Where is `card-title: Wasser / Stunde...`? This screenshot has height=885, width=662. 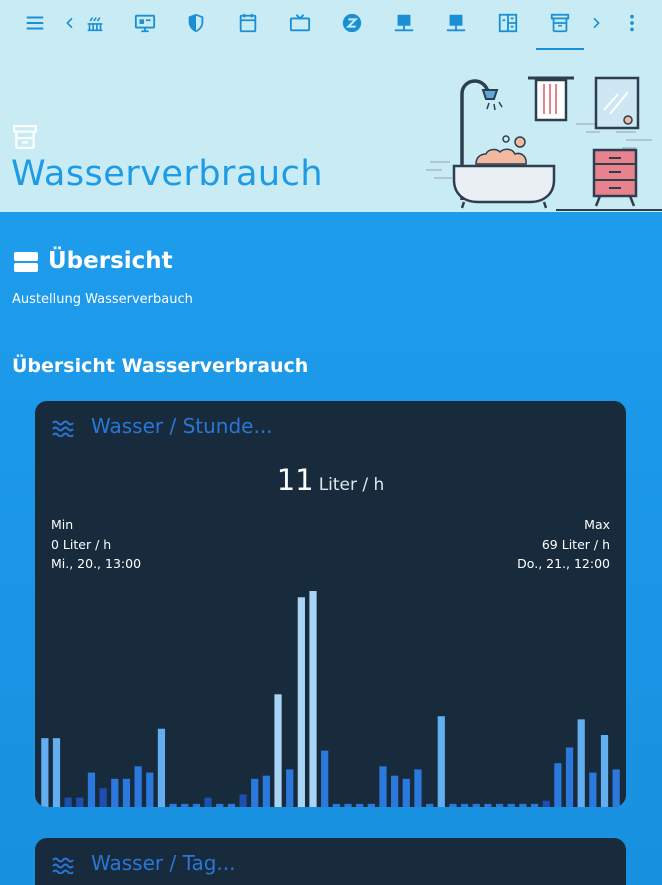
card-title: Wasser / Stunde... is located at coordinates (182, 426).